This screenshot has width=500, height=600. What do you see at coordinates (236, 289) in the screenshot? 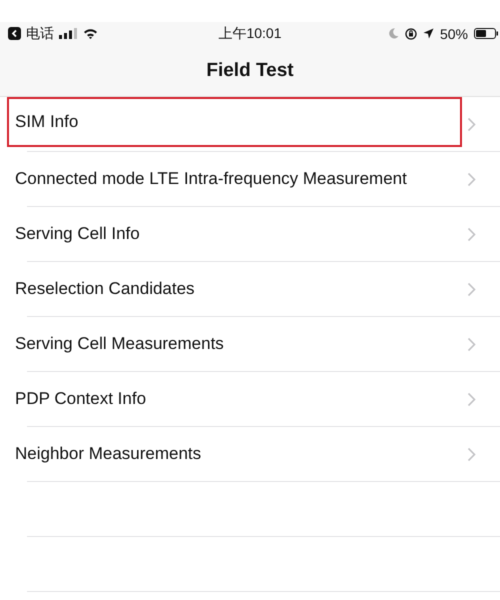
I see `list-item: Reselection Candidates` at bounding box center [236, 289].